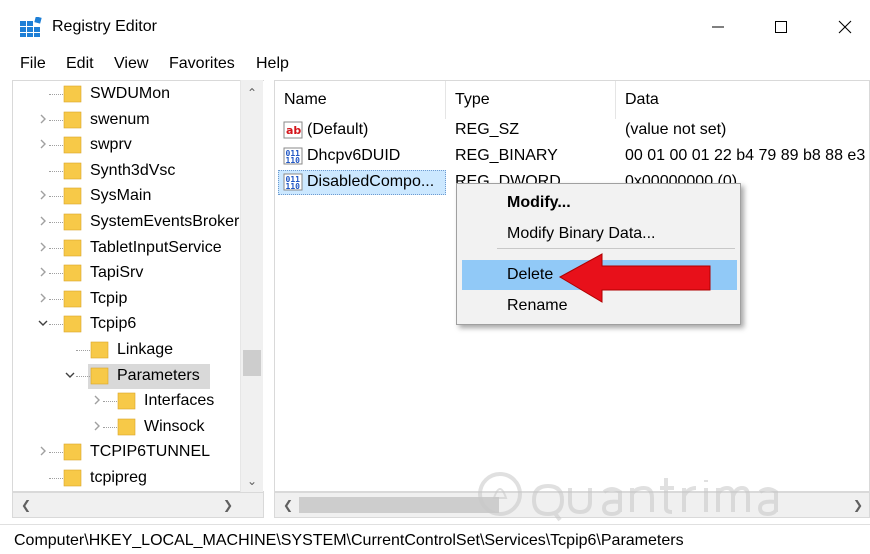 This screenshot has height=554, width=870. Describe the element at coordinates (109, 298) in the screenshot. I see `tree-item-label: Tcpip` at that location.